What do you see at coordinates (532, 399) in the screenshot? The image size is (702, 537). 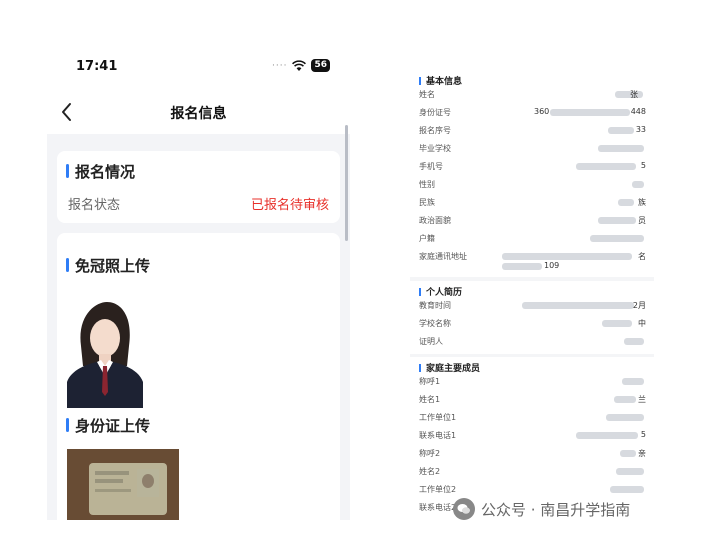 I see `row-member-name-1: 姓名1 兰` at bounding box center [532, 399].